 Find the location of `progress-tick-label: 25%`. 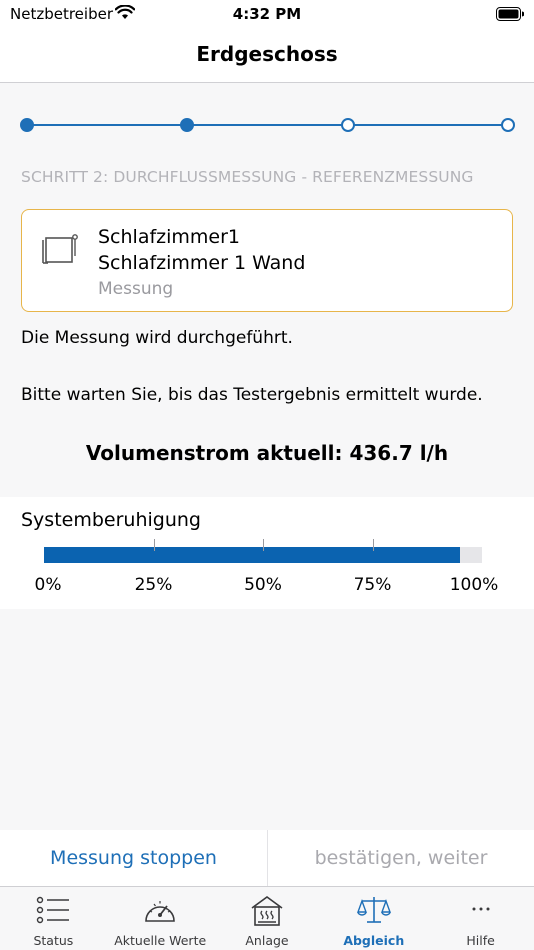

progress-tick-label: 25% is located at coordinates (153, 585).